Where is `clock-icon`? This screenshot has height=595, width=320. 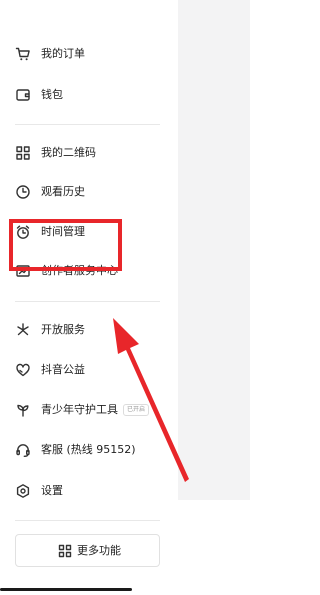
clock-icon is located at coordinates (23, 192).